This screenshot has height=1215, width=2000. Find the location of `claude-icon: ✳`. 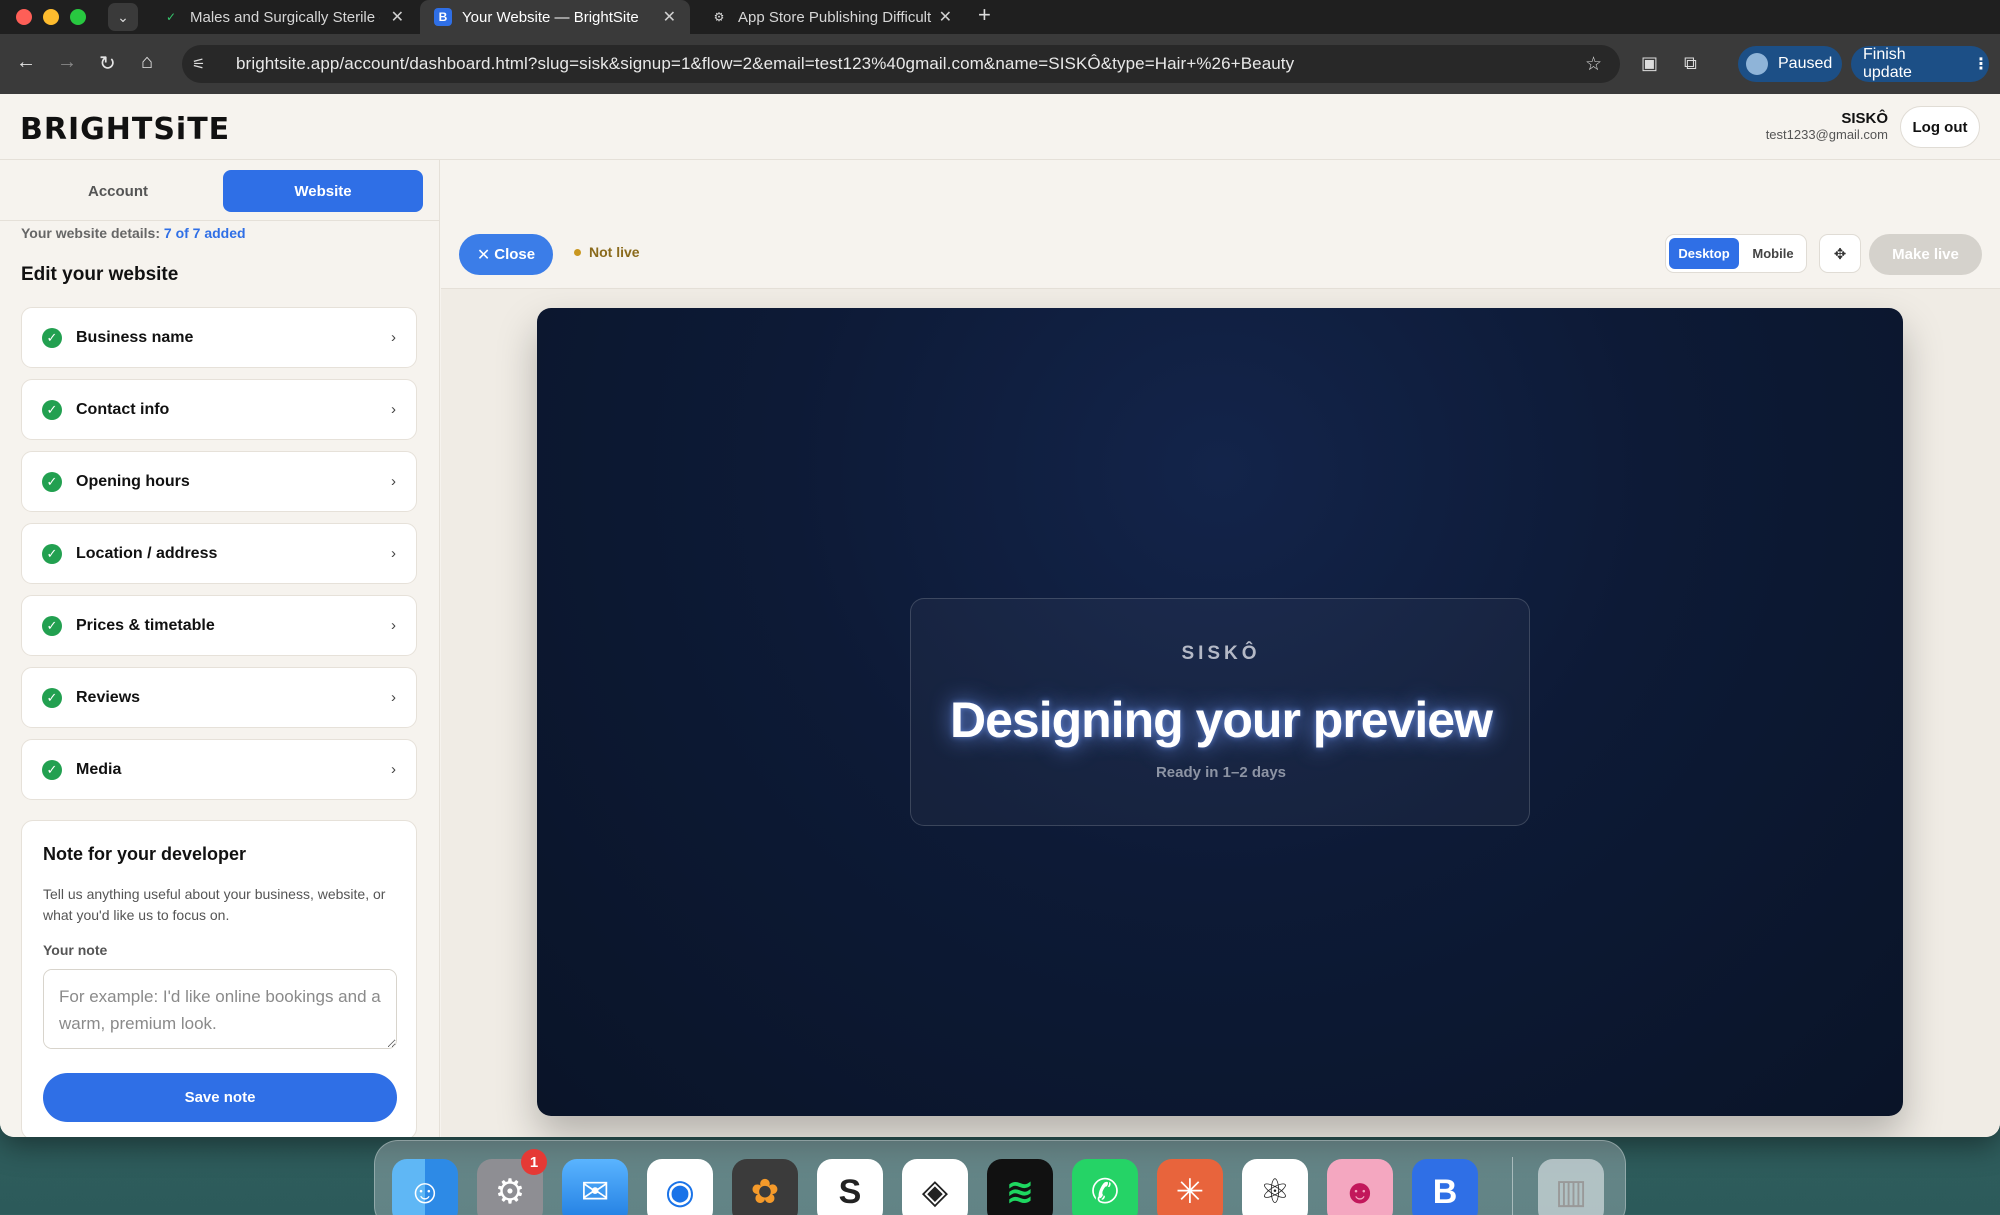

claude-icon: ✳ is located at coordinates (1190, 1187).